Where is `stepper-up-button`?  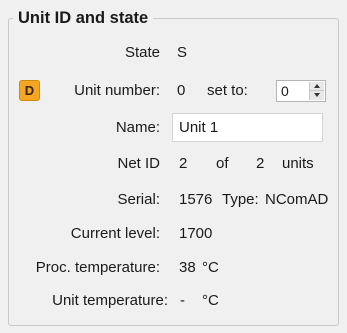 stepper-up-button is located at coordinates (317, 86).